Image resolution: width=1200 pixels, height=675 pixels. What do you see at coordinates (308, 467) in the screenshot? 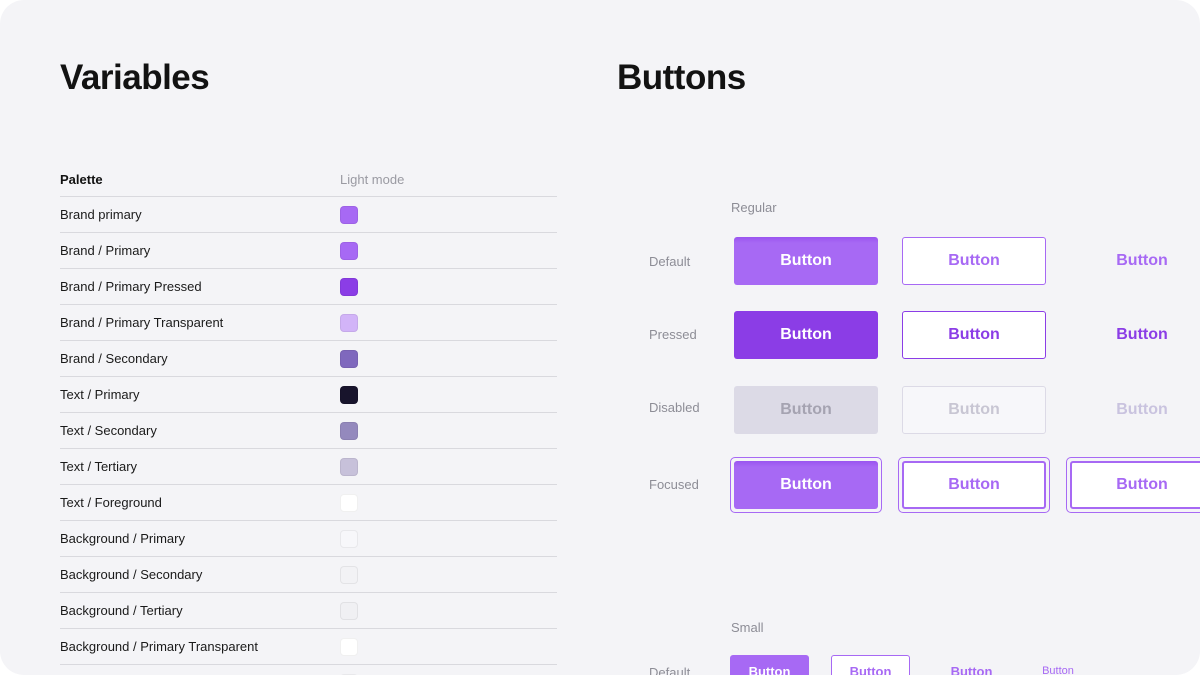
I see `palette-row: Text / Tertiary` at bounding box center [308, 467].